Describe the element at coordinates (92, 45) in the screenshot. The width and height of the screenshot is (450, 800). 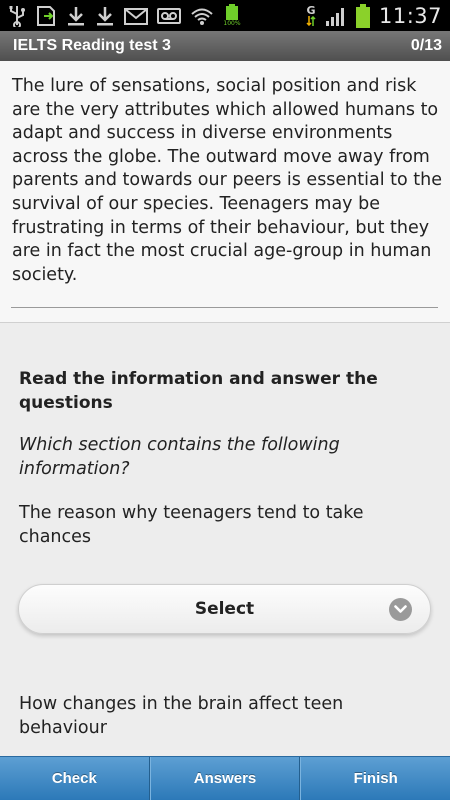
I see `page-title: IELTS Reading test 3` at that location.